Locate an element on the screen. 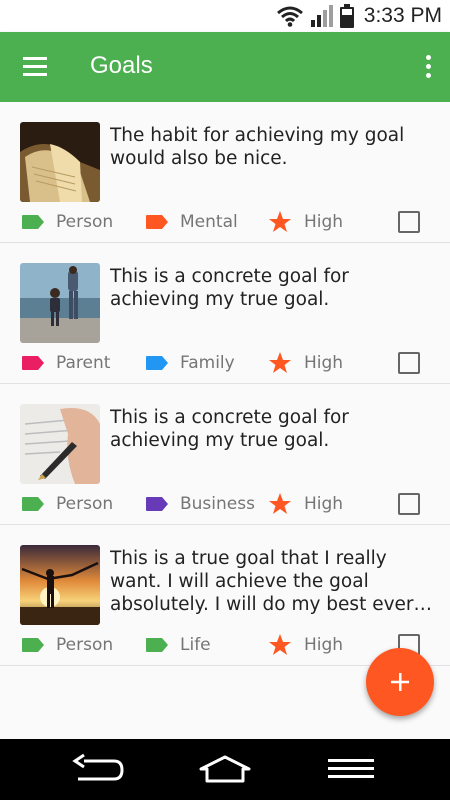  battery-icon is located at coordinates (346, 16).